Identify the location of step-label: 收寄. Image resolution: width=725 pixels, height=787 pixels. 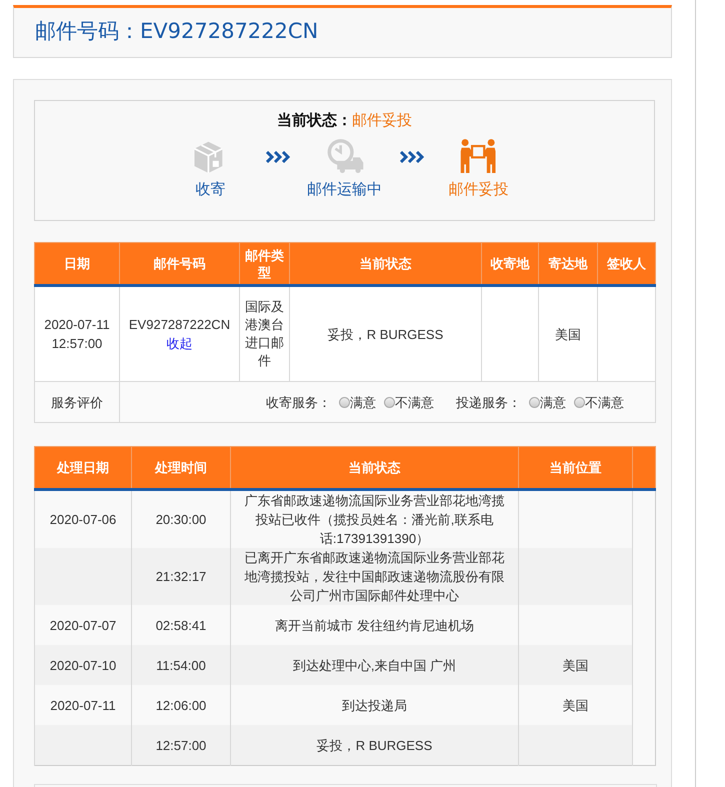
(211, 189).